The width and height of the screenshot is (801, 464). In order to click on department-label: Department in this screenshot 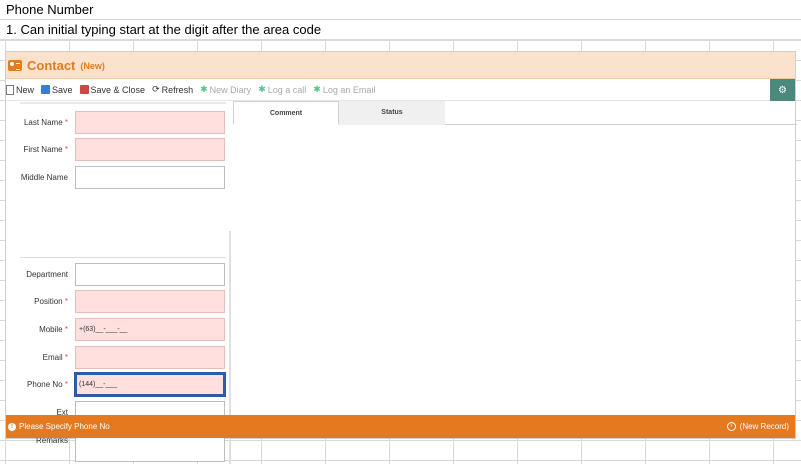, I will do `click(47, 274)`.